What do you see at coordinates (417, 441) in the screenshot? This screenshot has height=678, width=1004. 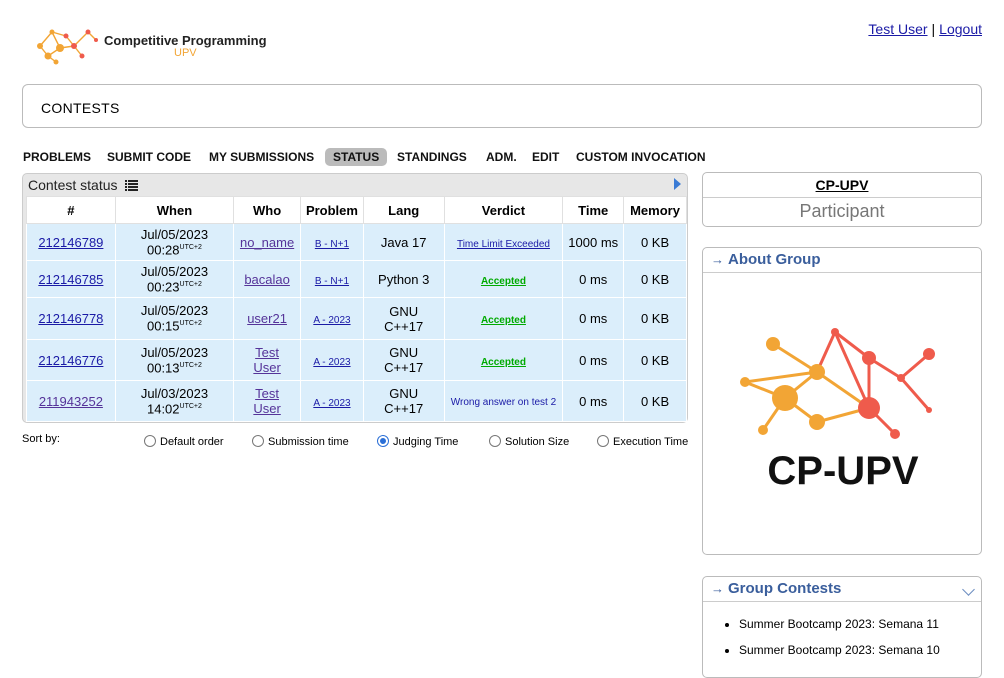 I see `sort-judging-time-radio: Judging Time` at bounding box center [417, 441].